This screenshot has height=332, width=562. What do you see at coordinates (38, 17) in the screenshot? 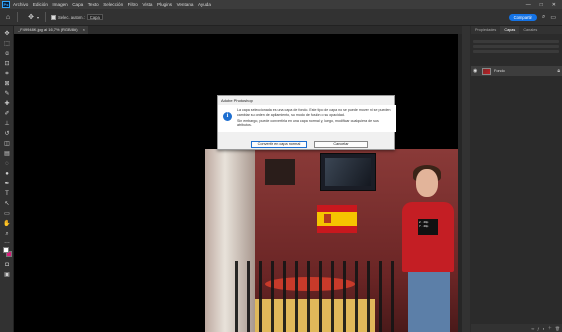
I see `chevron-down-icon: ▾` at bounding box center [38, 17].